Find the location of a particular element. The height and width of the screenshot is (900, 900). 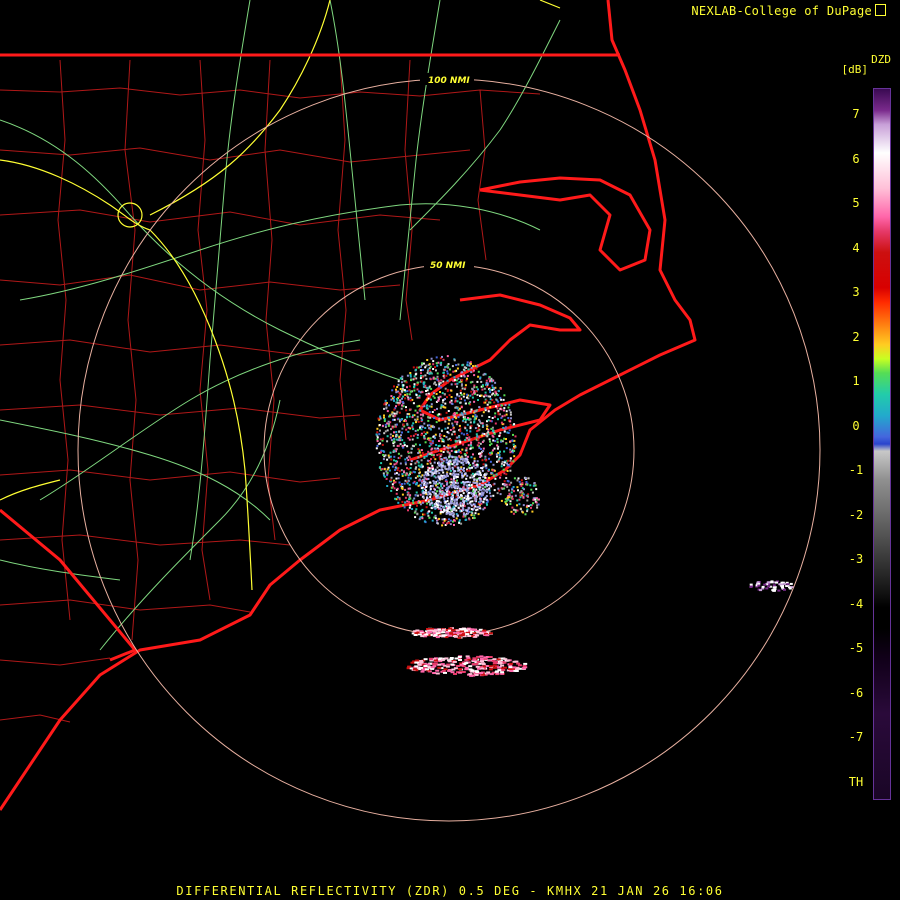

colorbar-tick: -2 is located at coordinates (856, 514).